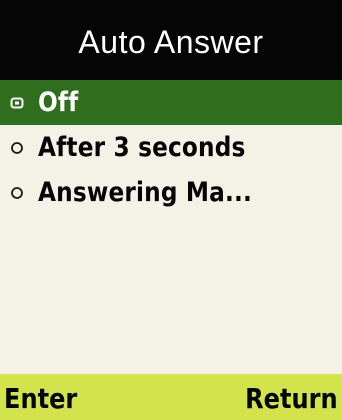 This screenshot has width=342, height=420. Describe the element at coordinates (40, 396) in the screenshot. I see `enter-softkey: Enter` at that location.